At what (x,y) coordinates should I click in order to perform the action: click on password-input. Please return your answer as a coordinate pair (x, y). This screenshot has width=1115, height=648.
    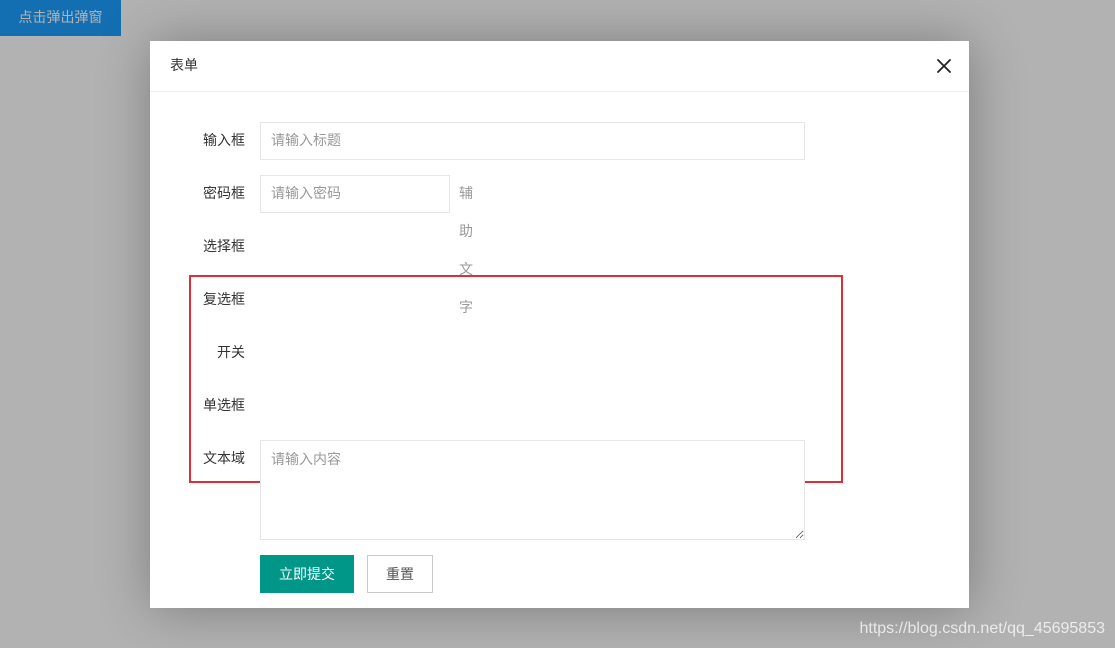
    Looking at the image, I should click on (355, 194).